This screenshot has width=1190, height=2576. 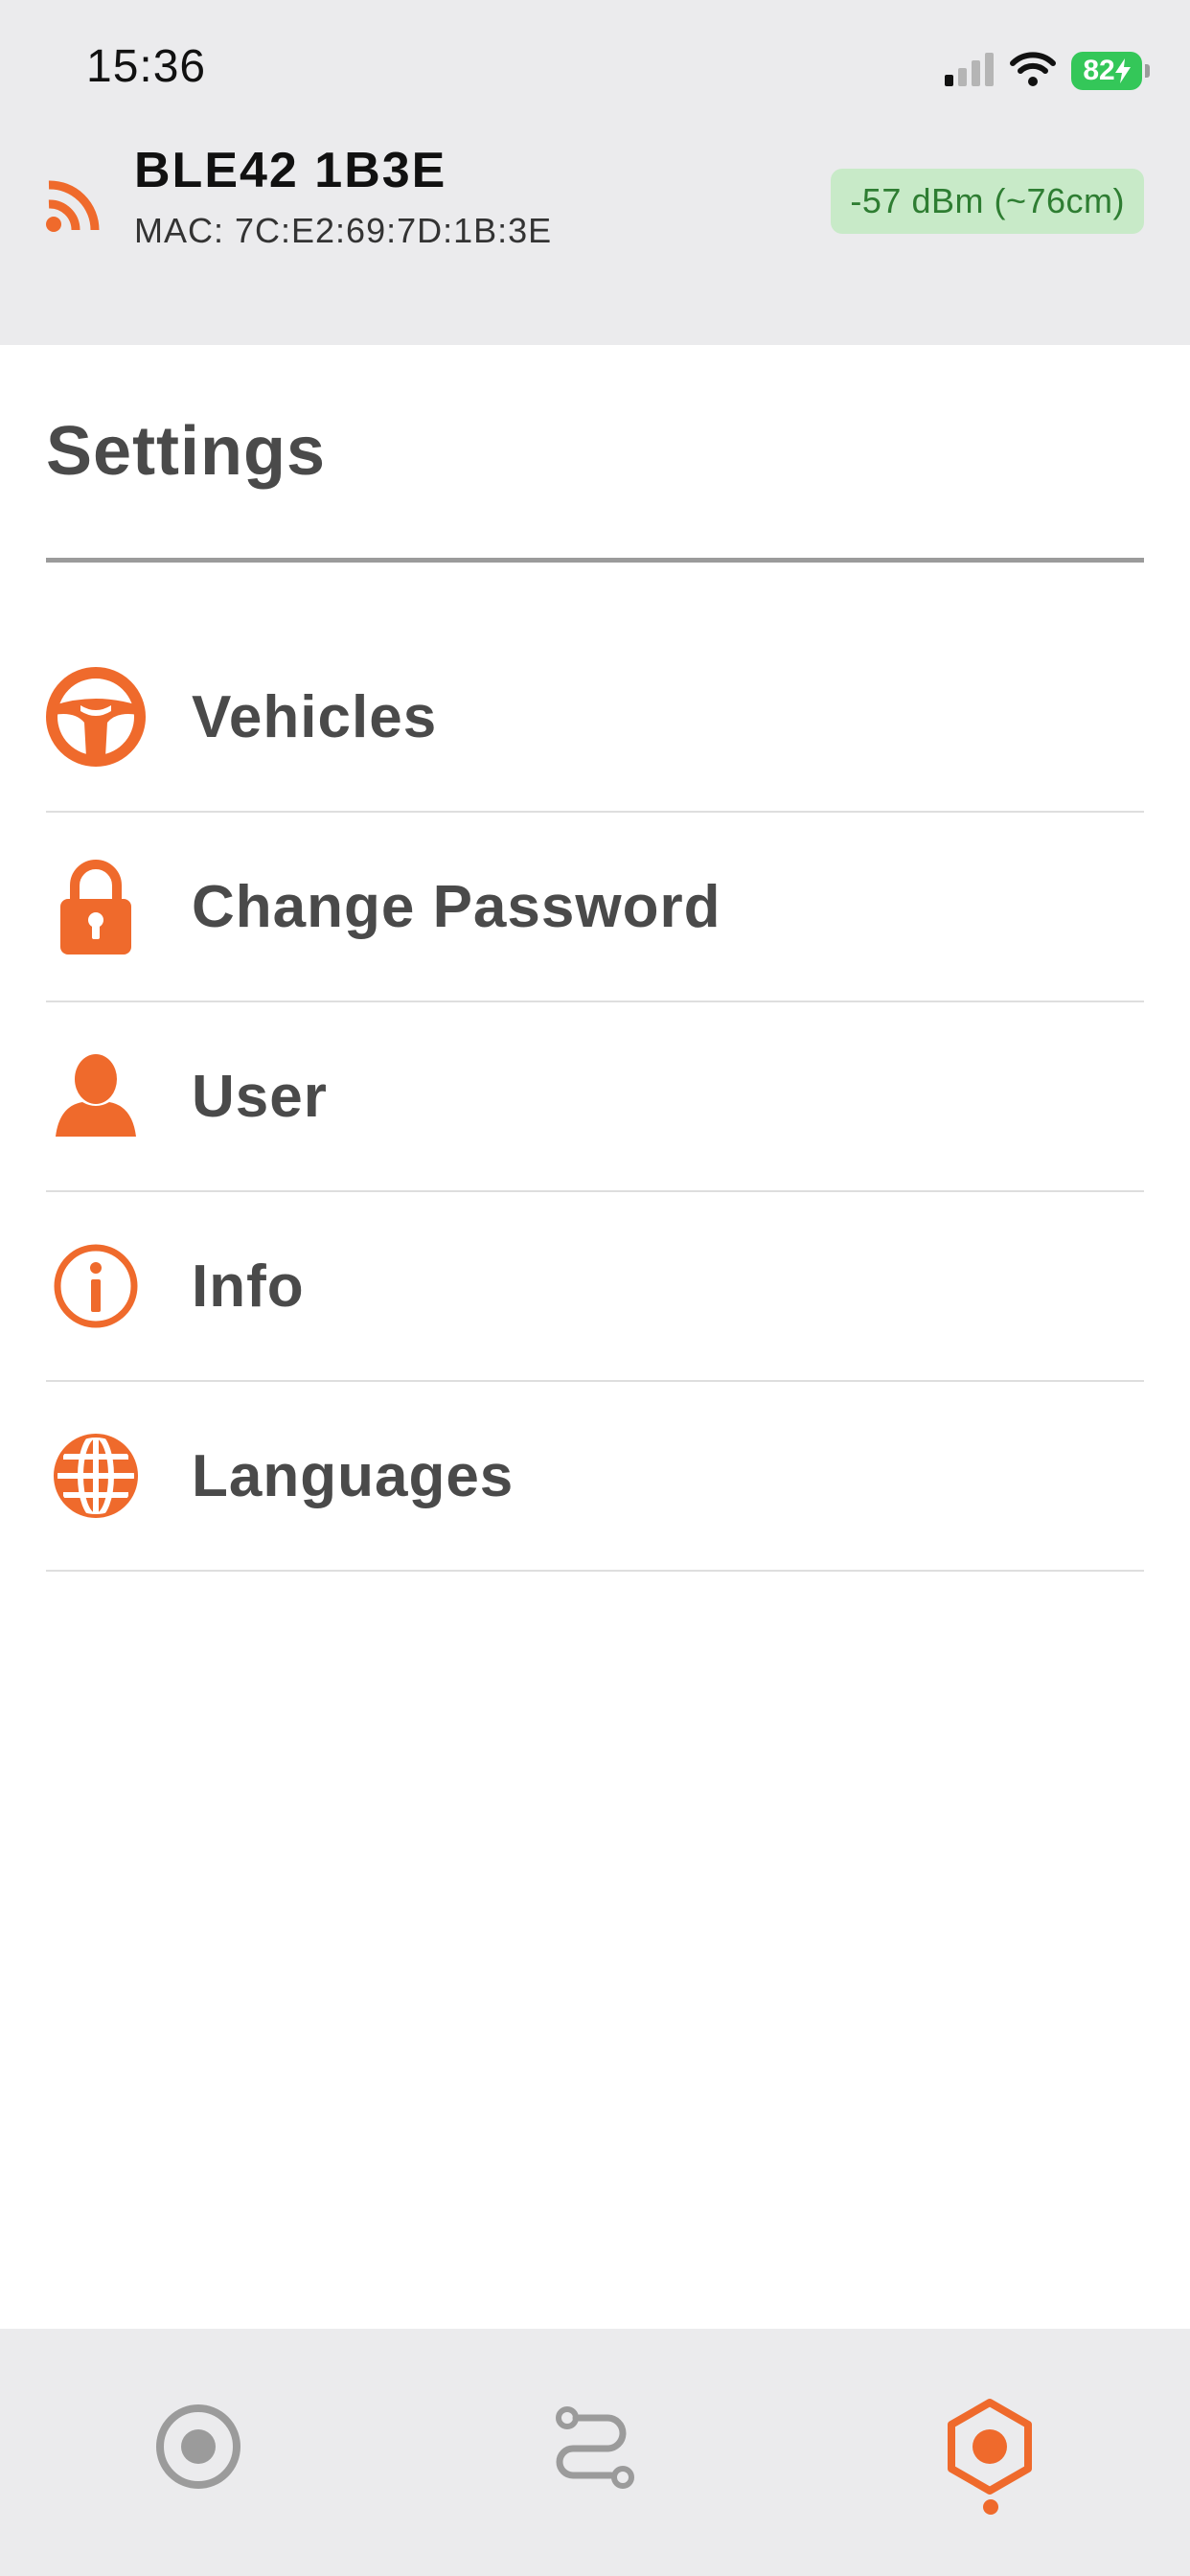 What do you see at coordinates (76, 190) in the screenshot?
I see `ble-signal-icon` at bounding box center [76, 190].